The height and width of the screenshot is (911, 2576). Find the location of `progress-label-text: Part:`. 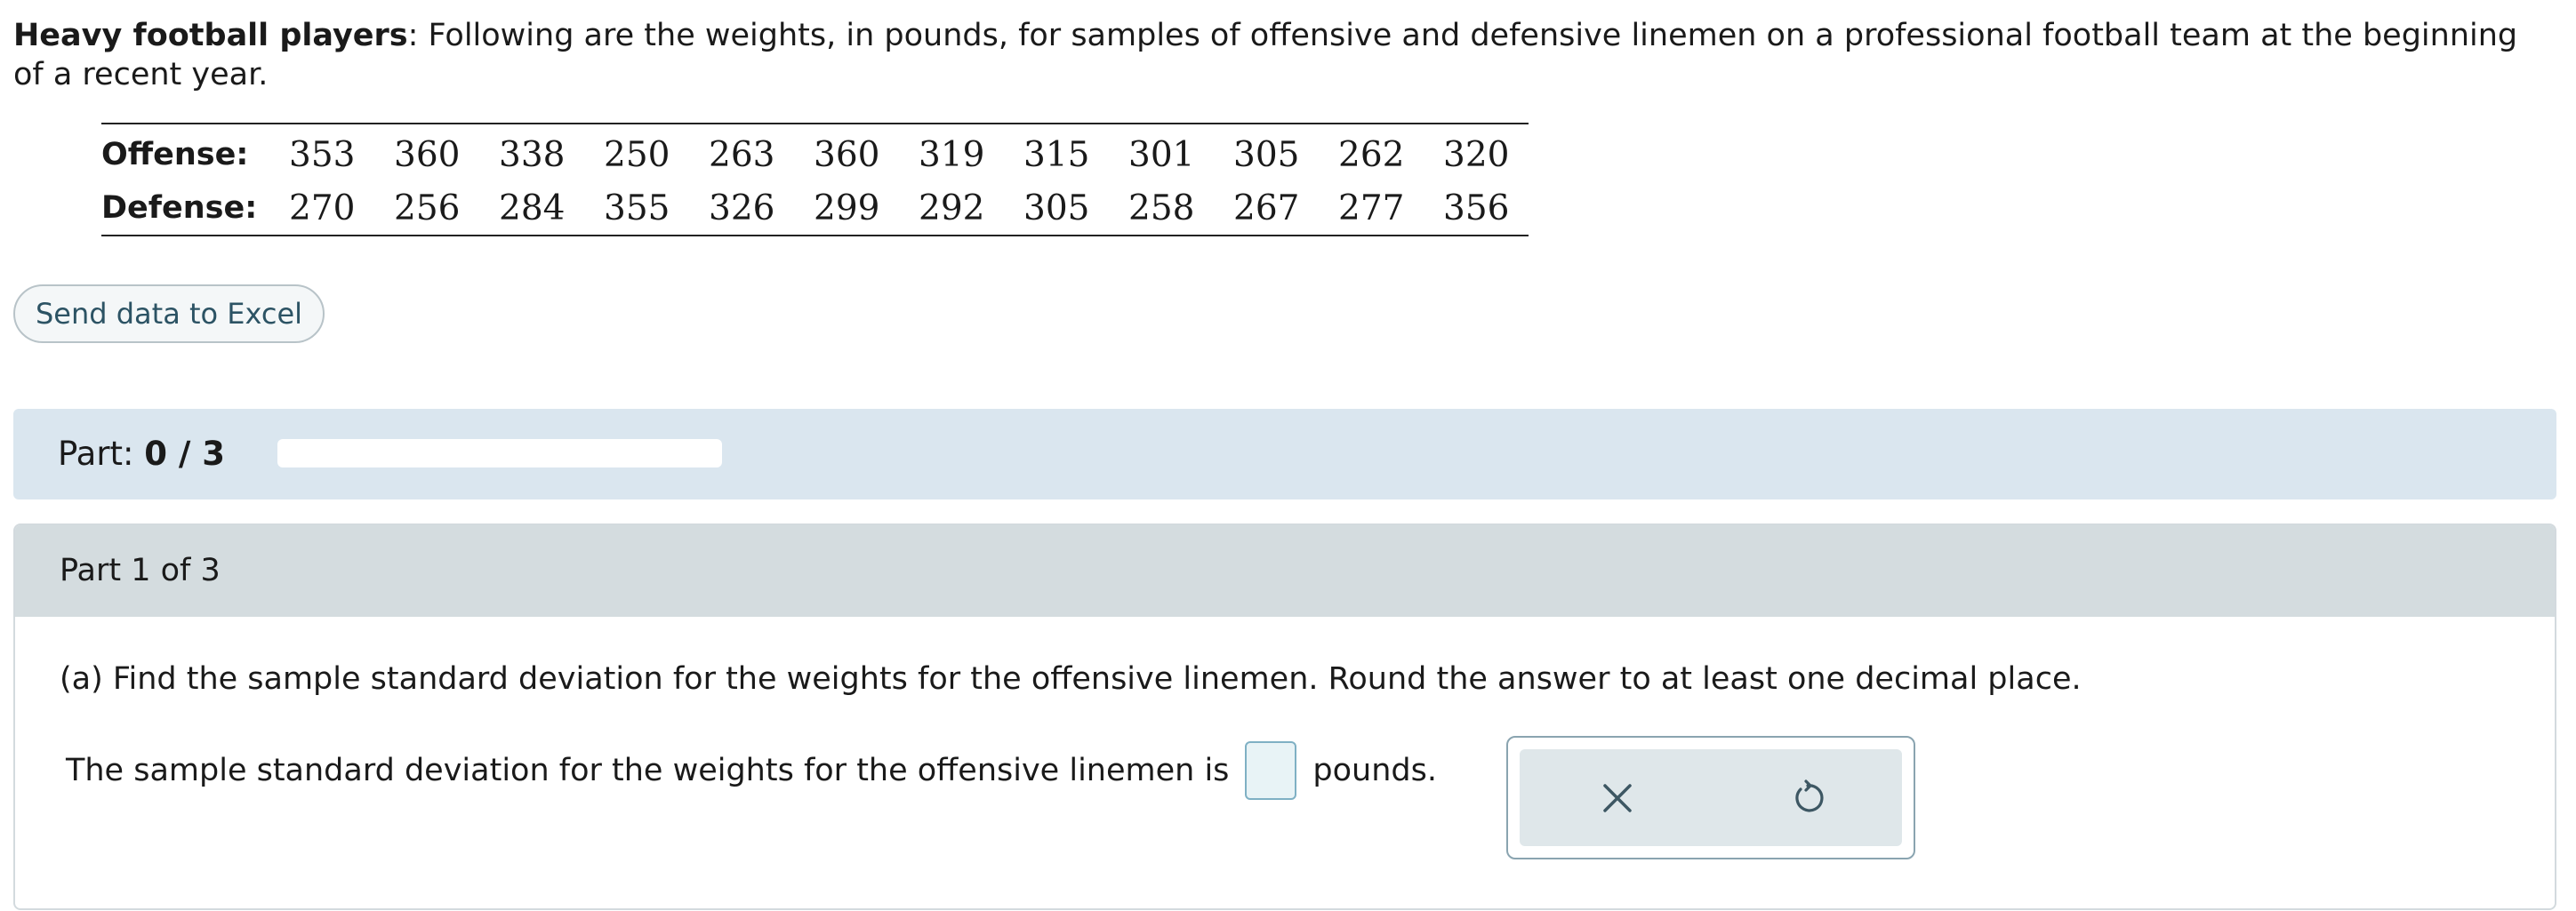

progress-label-text: Part: is located at coordinates (101, 454).